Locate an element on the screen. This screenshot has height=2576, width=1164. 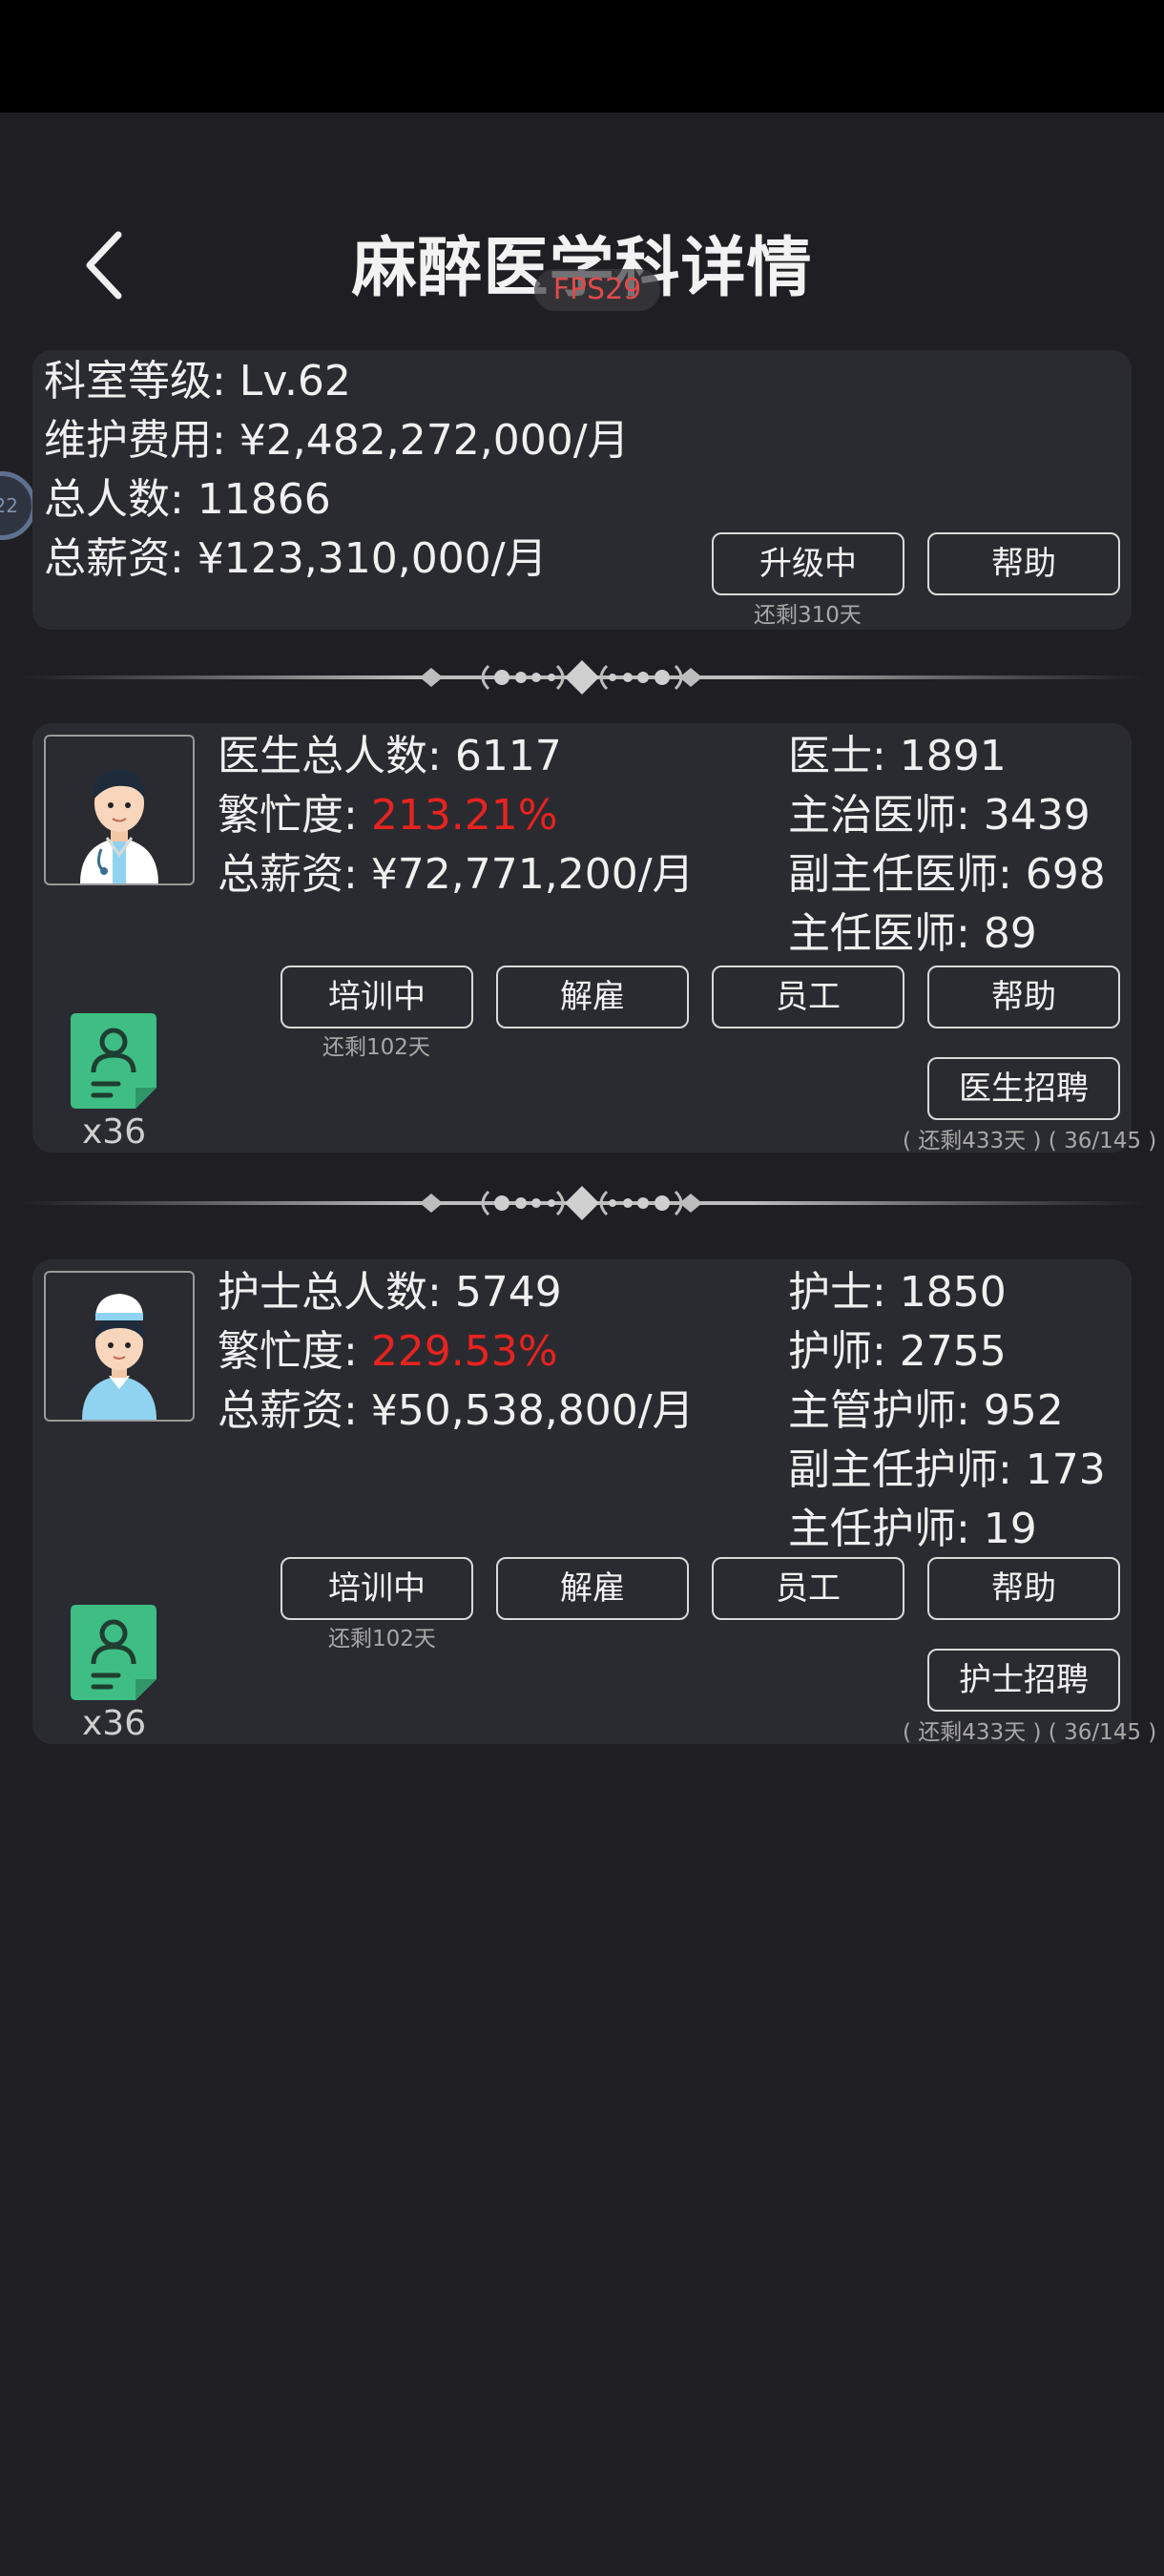
nurse-train-remaining: 还剩102天 is located at coordinates (382, 1639).